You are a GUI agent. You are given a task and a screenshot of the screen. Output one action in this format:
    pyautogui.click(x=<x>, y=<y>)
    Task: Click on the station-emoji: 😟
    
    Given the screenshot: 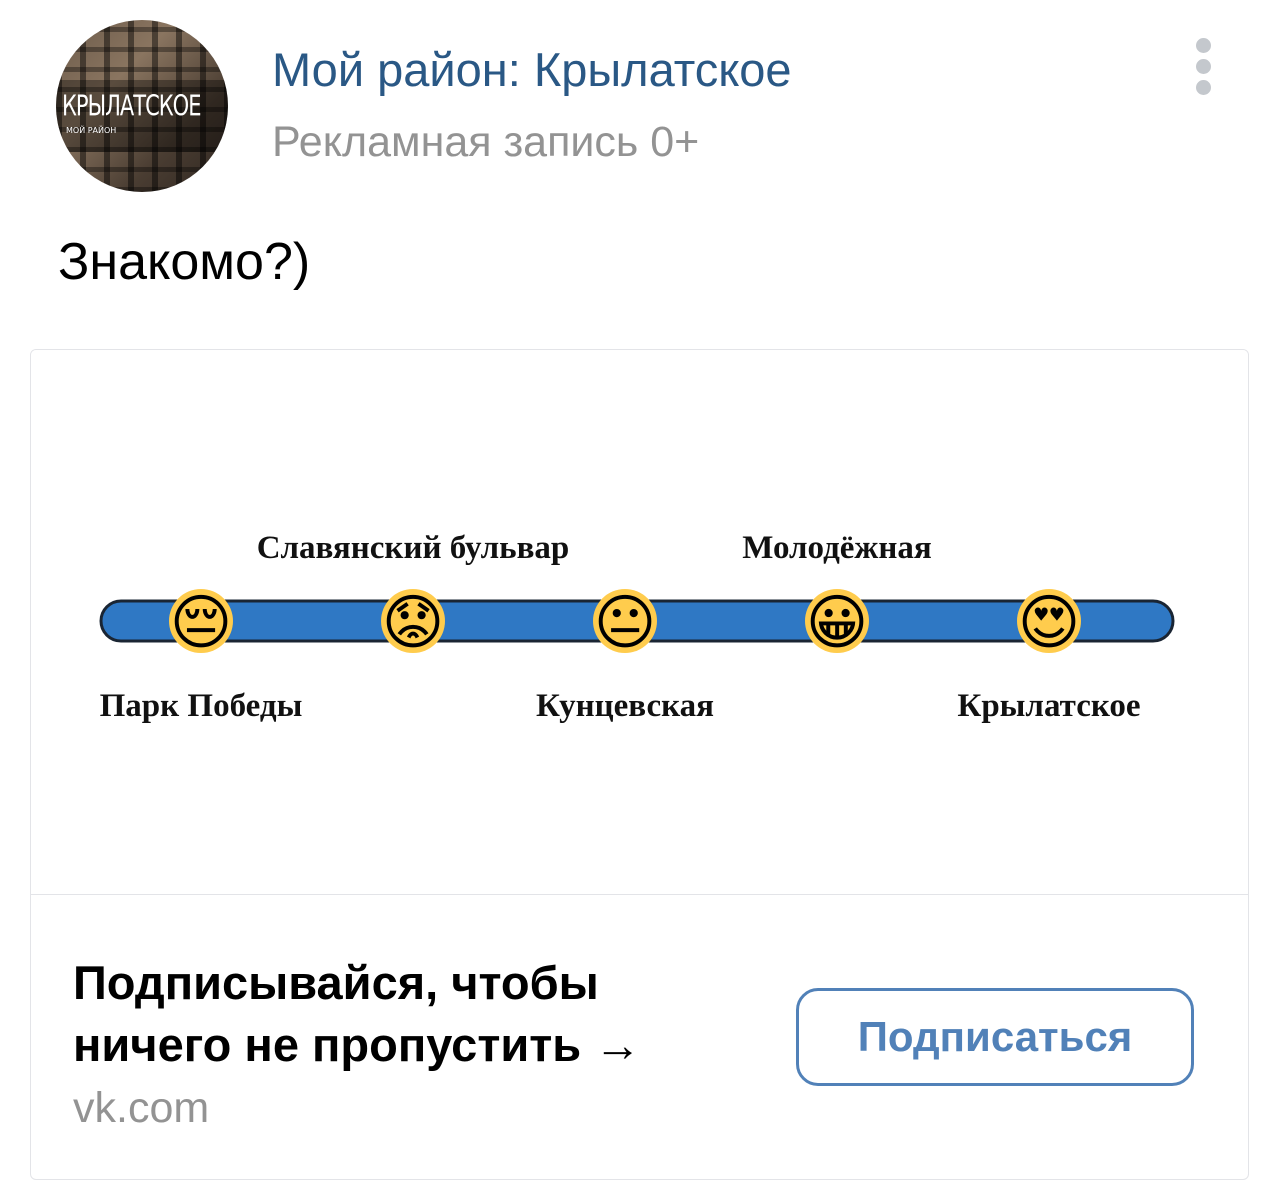 What is the action you would take?
    pyautogui.click(x=413, y=622)
    